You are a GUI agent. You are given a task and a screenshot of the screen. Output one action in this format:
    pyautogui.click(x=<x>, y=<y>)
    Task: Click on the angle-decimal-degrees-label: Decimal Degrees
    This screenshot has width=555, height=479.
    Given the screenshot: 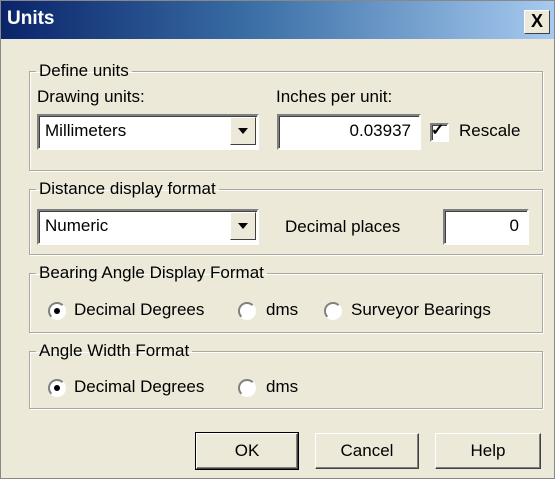 What is the action you would take?
    pyautogui.click(x=139, y=386)
    